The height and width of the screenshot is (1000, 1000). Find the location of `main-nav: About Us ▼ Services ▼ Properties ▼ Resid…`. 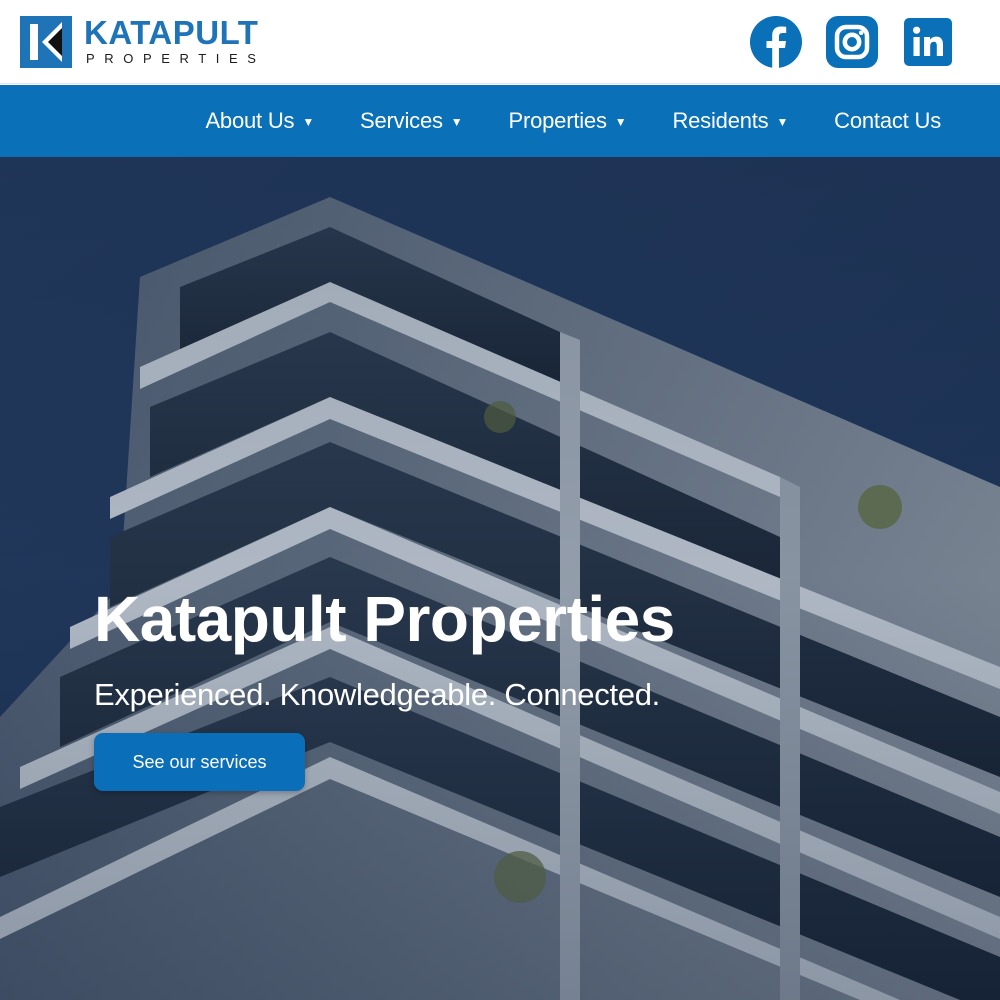

main-nav: About Us ▼ Services ▼ Properties ▼ Resid… is located at coordinates (500, 121).